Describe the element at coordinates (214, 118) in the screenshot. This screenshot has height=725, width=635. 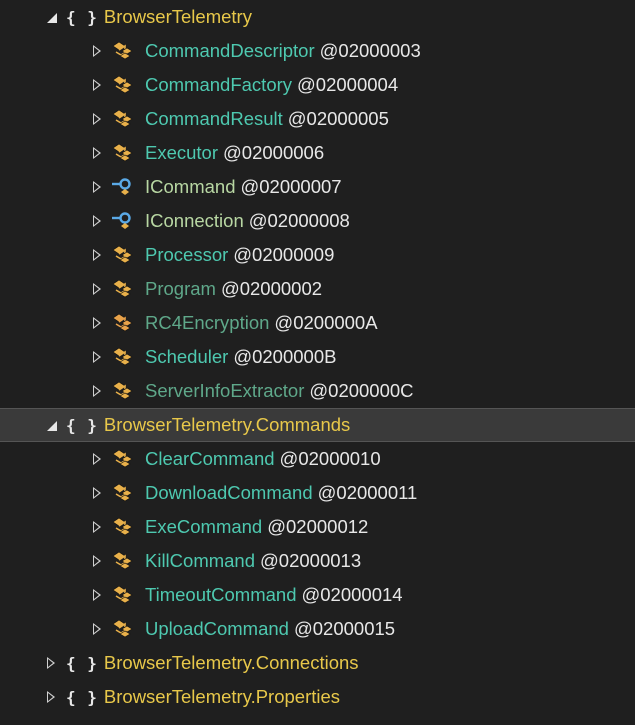
I see `type-name-label: CommandResult` at that location.